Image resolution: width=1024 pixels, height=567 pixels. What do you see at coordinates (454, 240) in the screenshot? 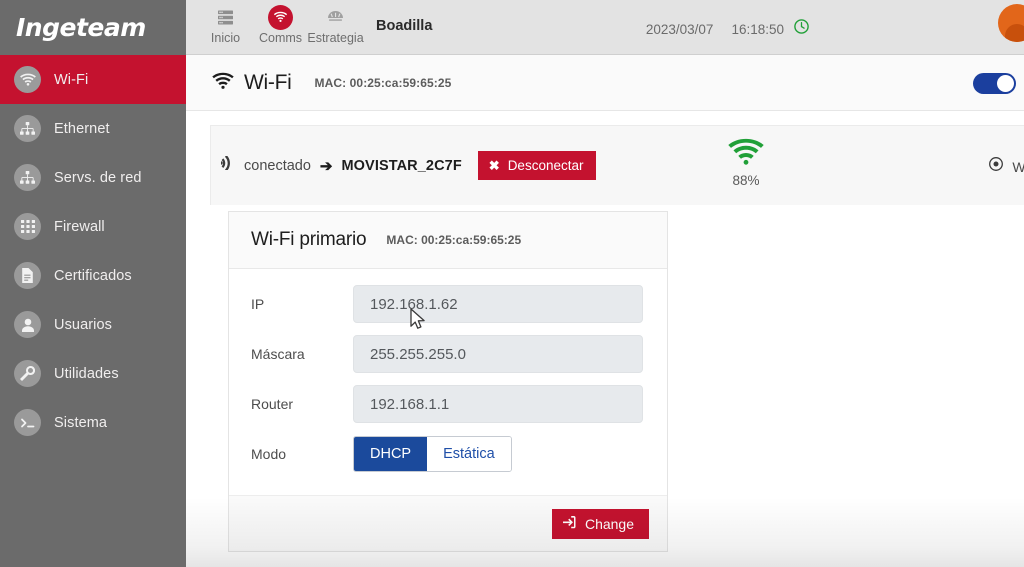
I see `card-mac-address: MAC: 00:25:ca:59:65:25` at bounding box center [454, 240].